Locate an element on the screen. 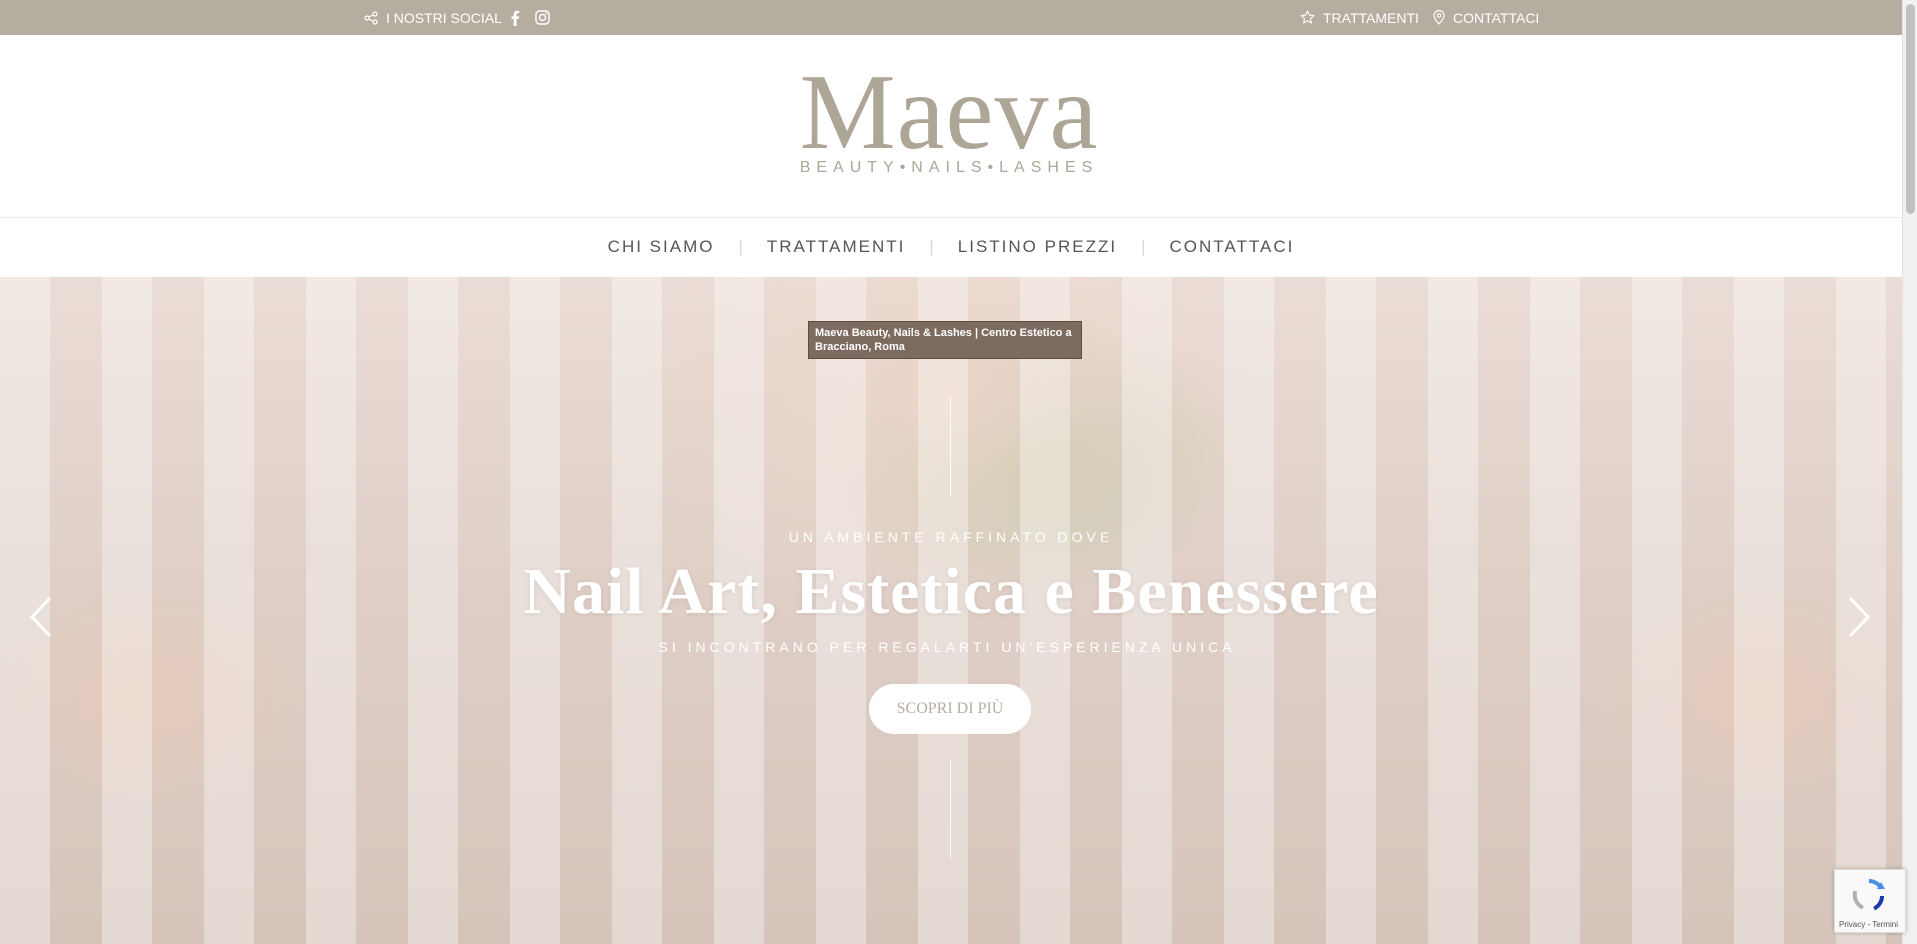 Image resolution: width=1917 pixels, height=944 pixels. hero-eyebrow: UN AMBIENTE RAFFINATO DOVE is located at coordinates (951, 537).